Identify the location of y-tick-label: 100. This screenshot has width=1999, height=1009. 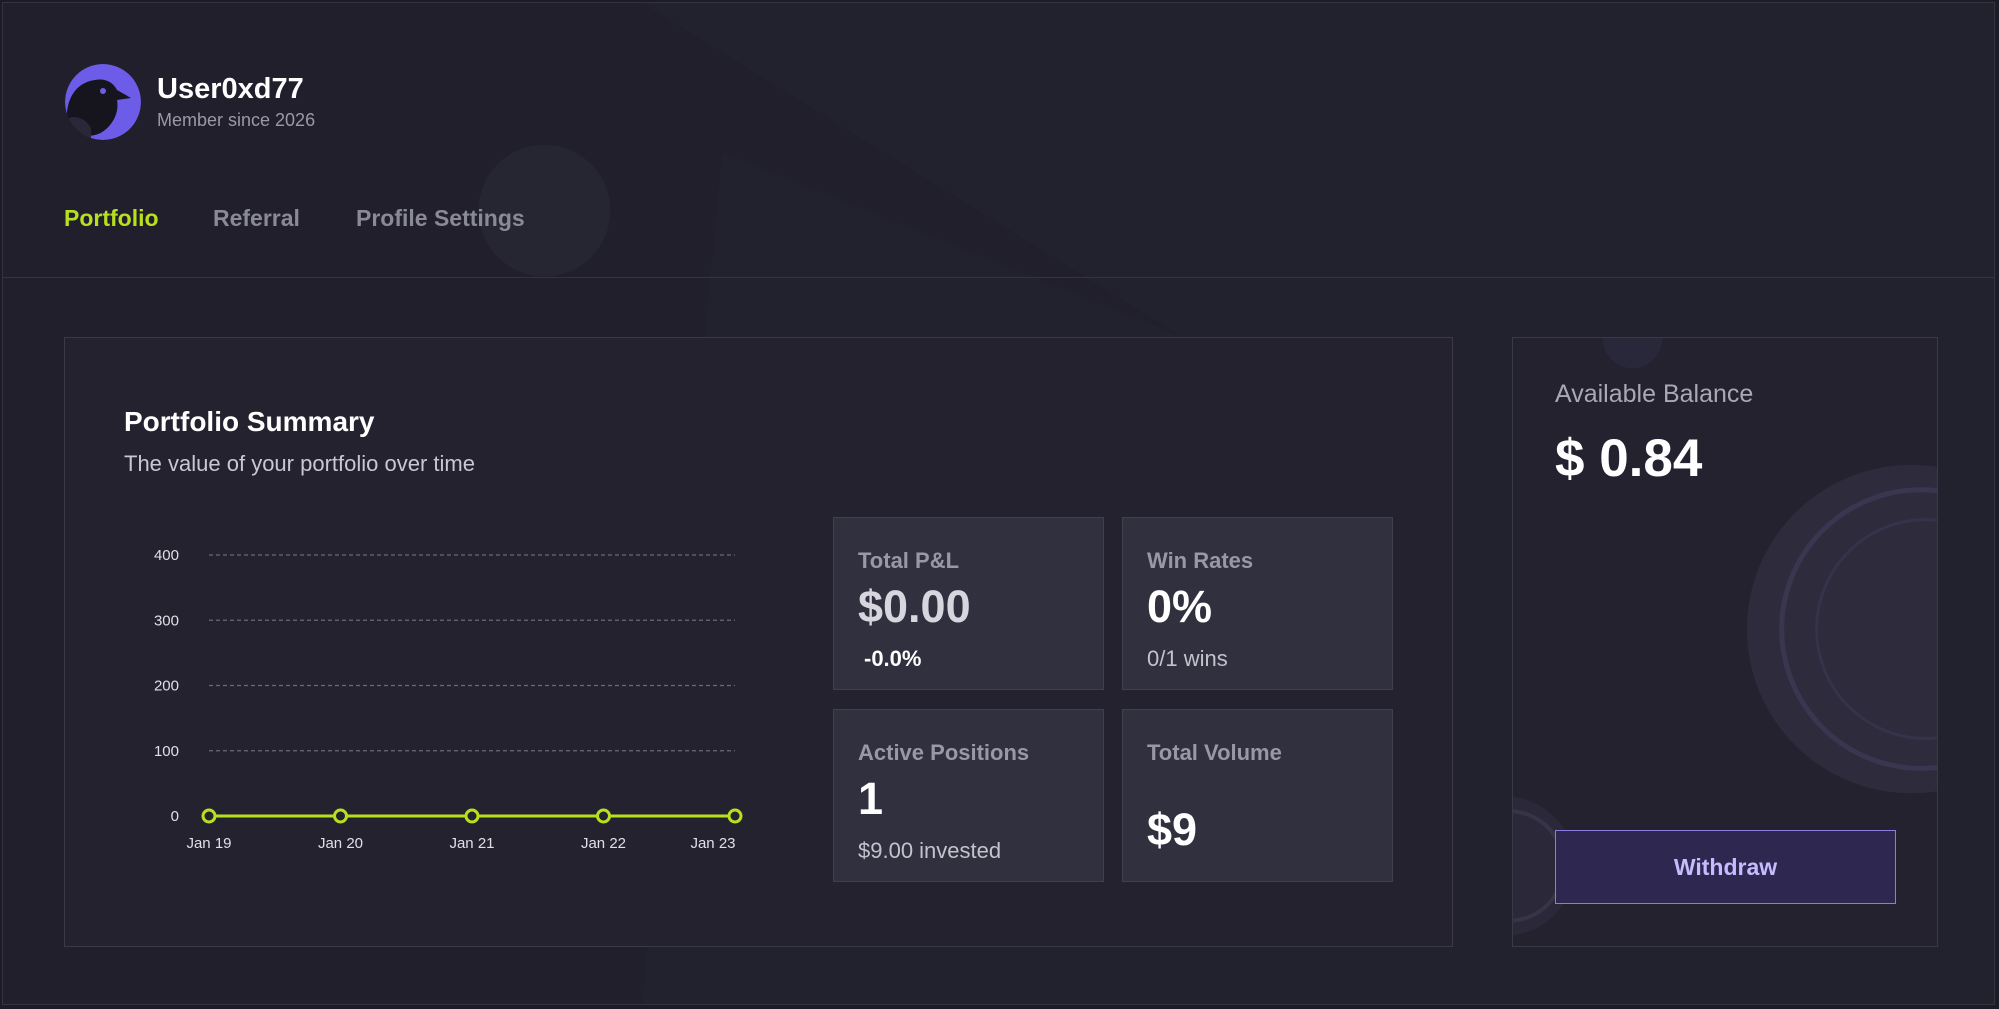
(166, 751).